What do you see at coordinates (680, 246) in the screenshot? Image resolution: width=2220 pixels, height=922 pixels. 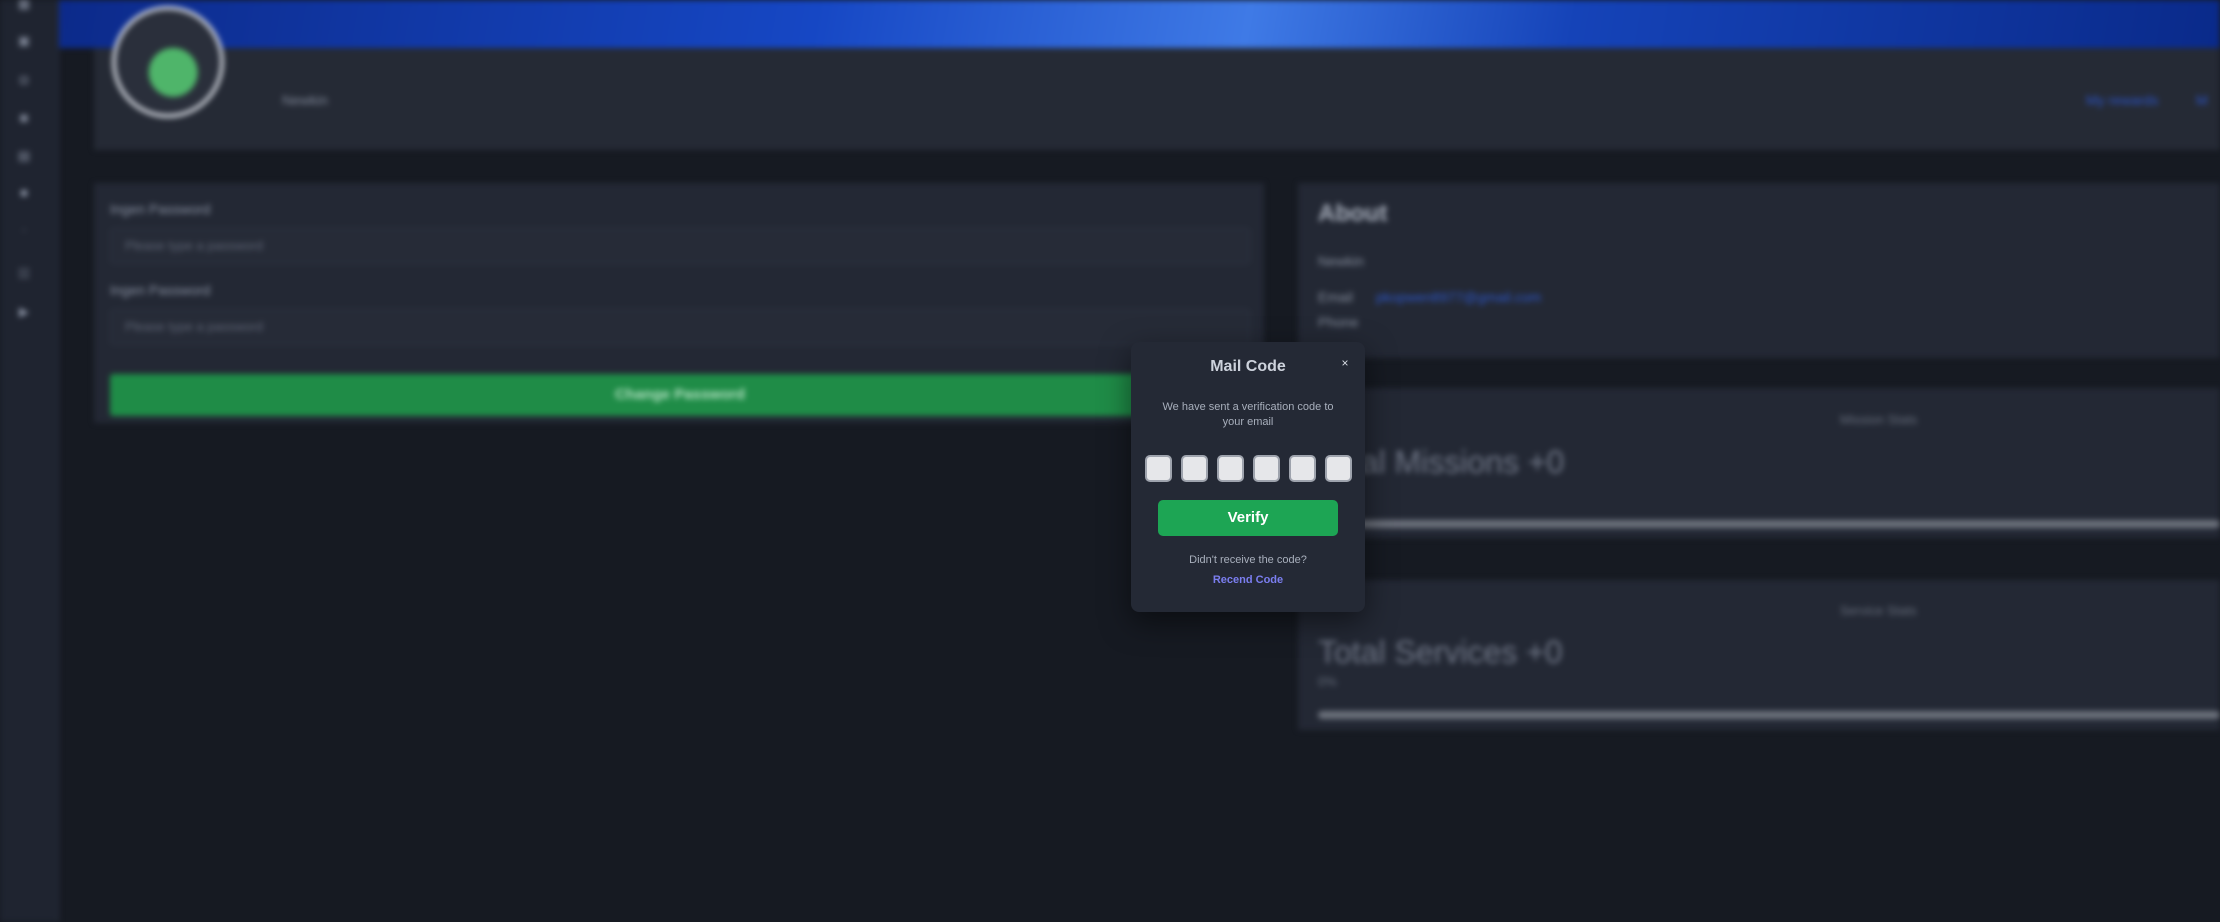 I see `new-password-input: Please type a password` at bounding box center [680, 246].